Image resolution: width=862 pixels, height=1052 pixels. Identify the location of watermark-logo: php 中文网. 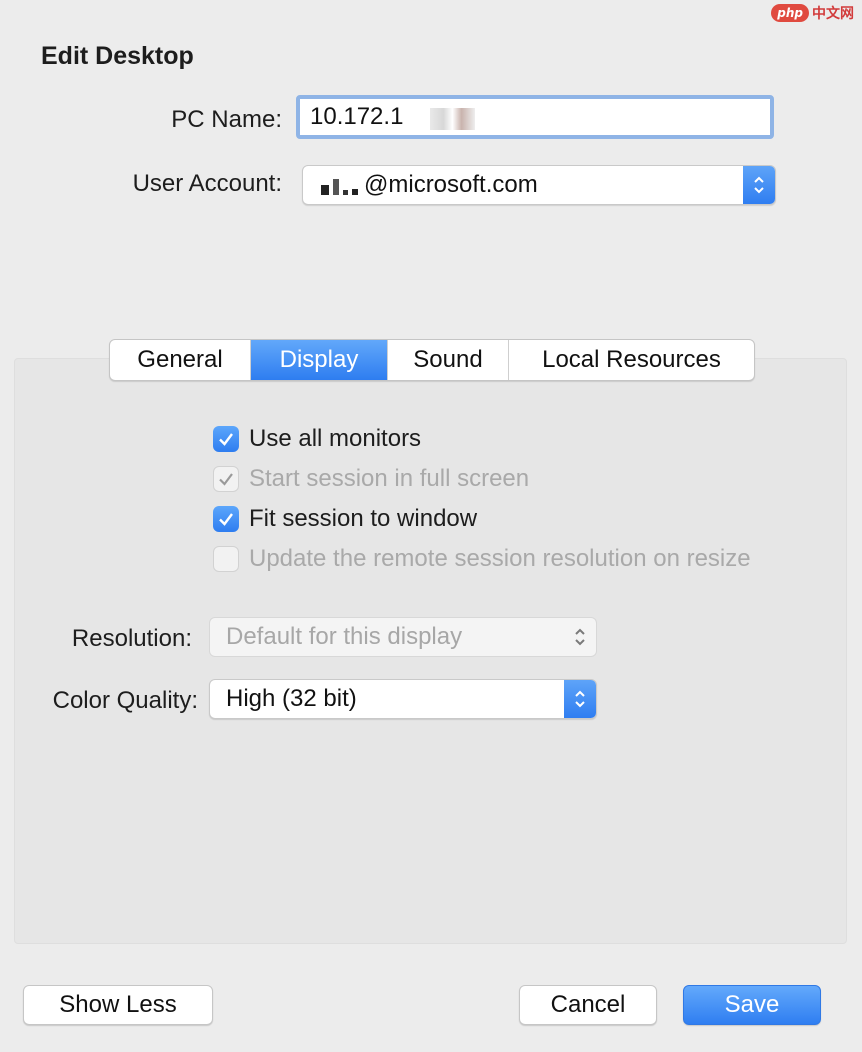
(812, 13).